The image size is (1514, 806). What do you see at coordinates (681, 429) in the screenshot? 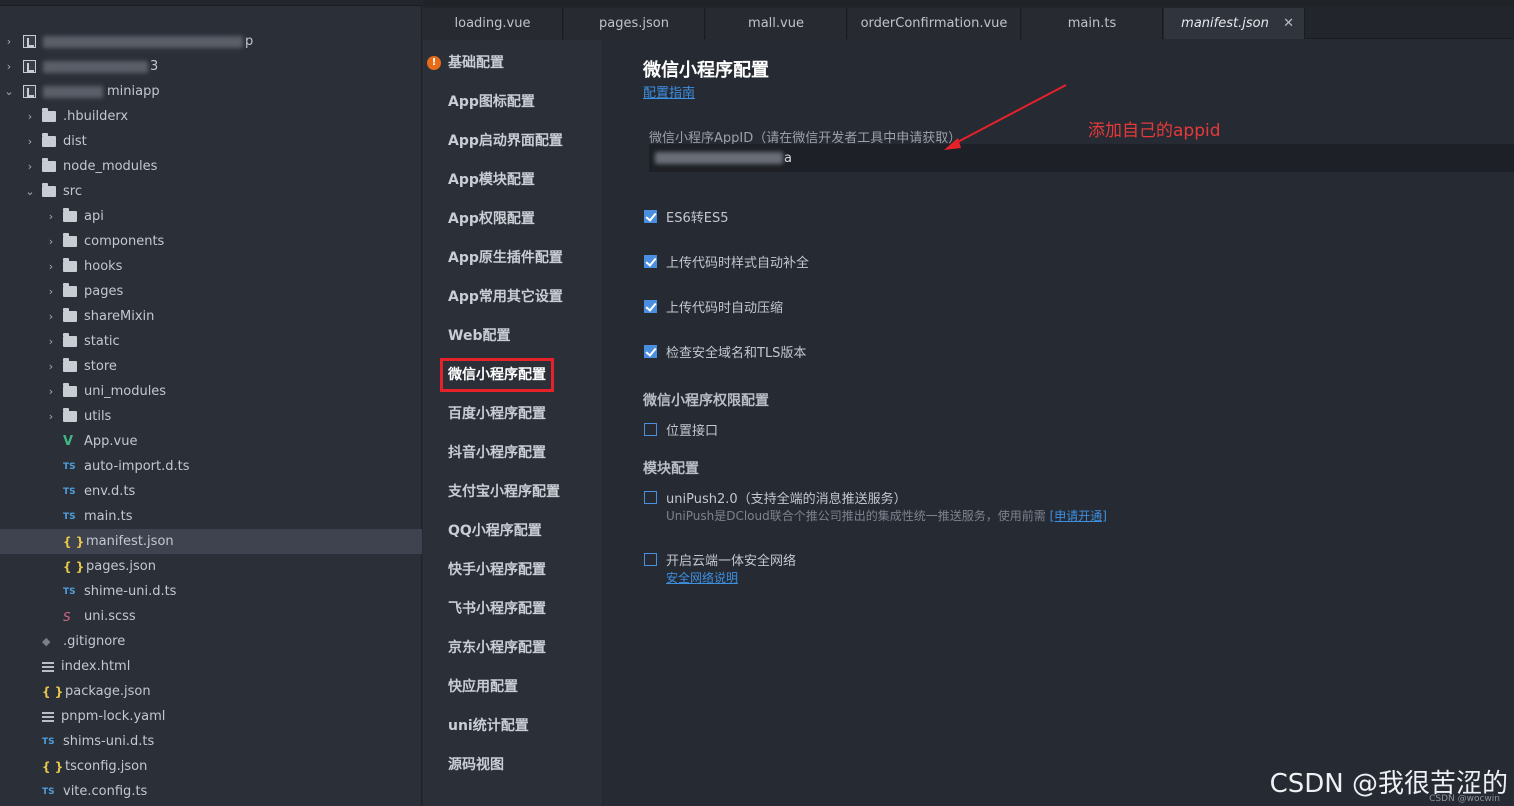
I see `option-location-api: 位置接口` at bounding box center [681, 429].